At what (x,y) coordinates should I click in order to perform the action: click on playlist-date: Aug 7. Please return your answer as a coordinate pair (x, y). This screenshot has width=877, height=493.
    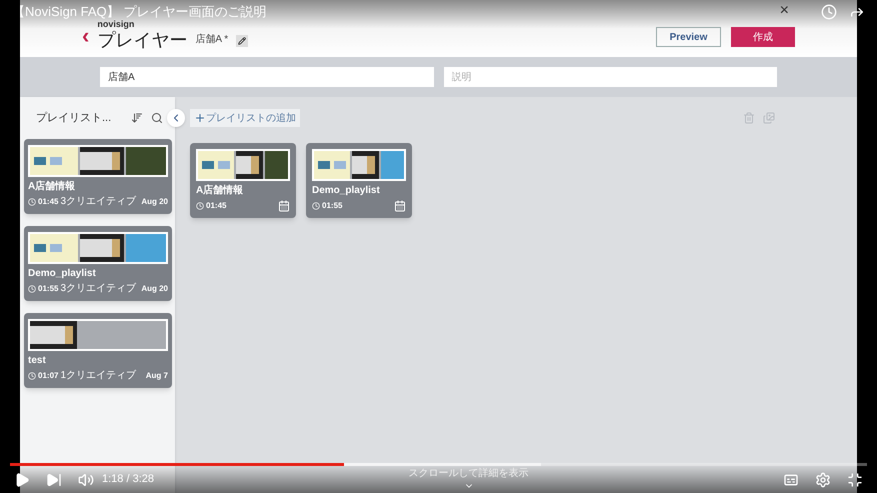
    Looking at the image, I should click on (157, 375).